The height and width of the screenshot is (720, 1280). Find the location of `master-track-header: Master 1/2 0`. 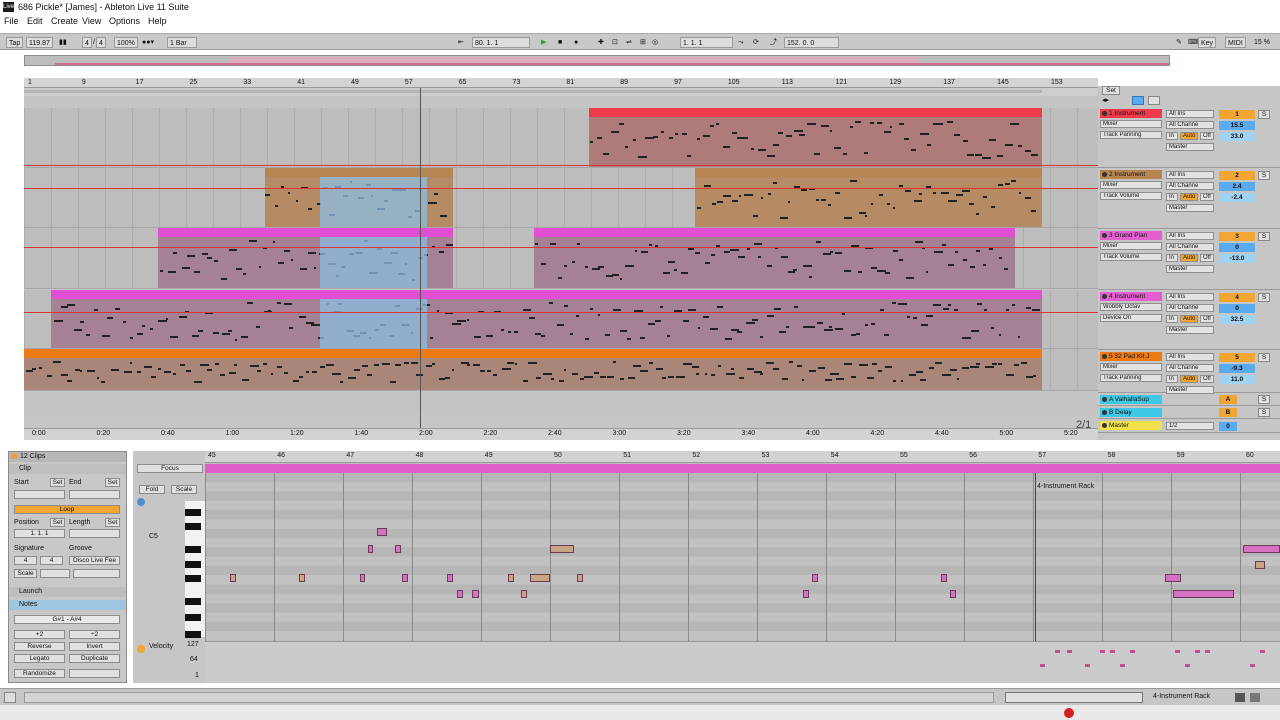

master-track-header: Master 1/2 0 is located at coordinates (1189, 426).